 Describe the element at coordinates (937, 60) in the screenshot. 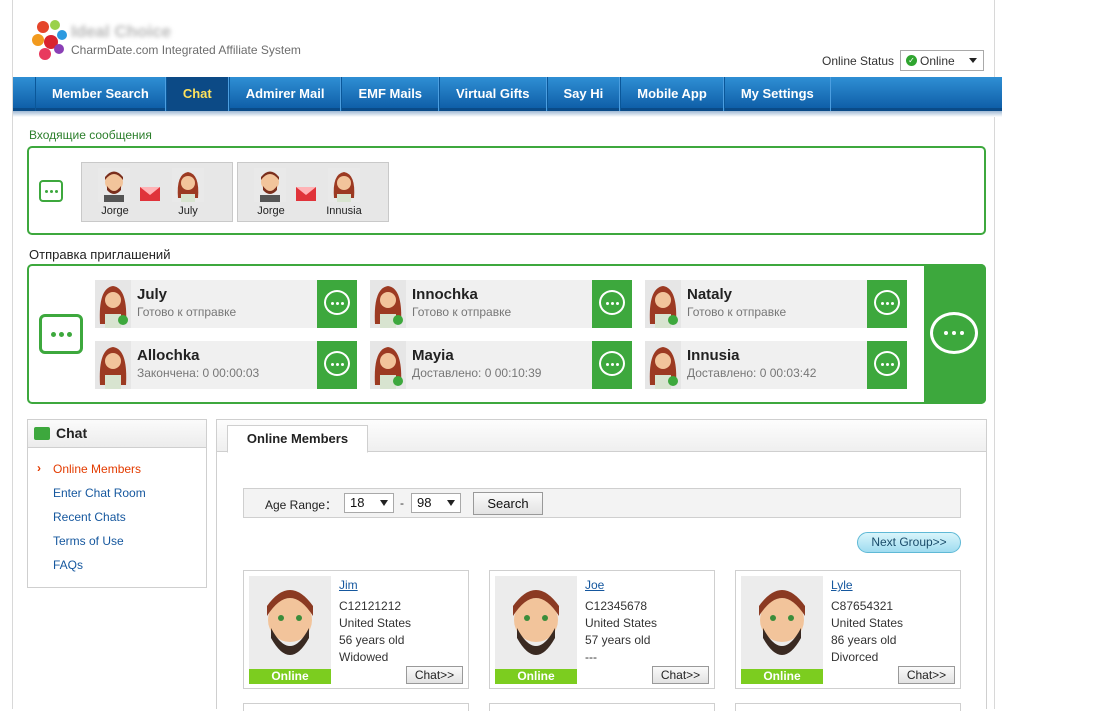

I see `online-status-value: Online` at that location.